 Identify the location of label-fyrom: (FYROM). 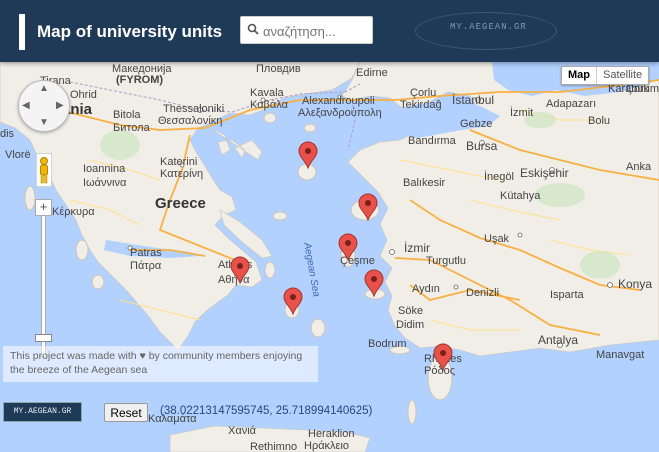
(139, 80).